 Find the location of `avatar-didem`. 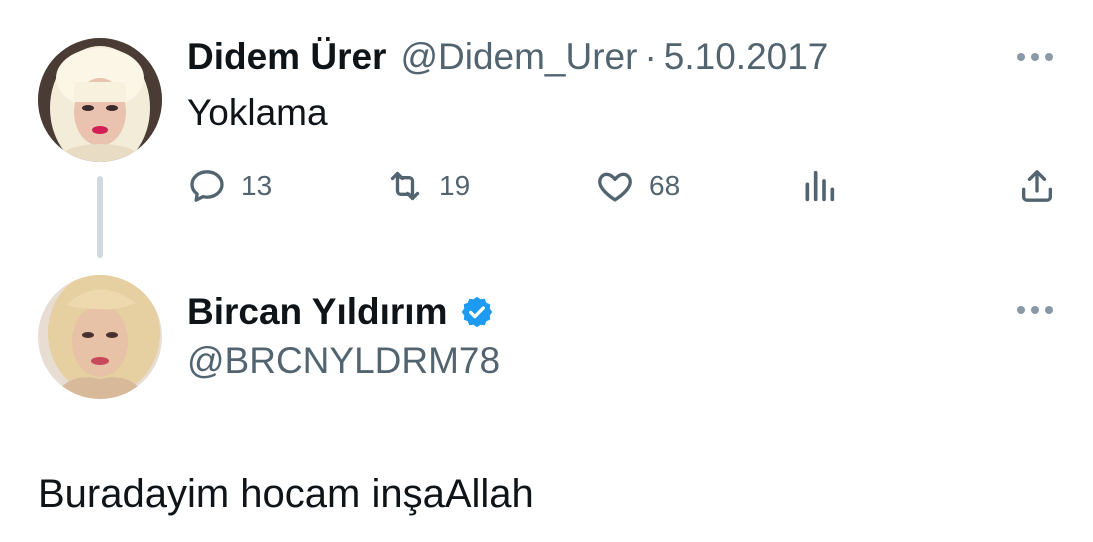

avatar-didem is located at coordinates (100, 100).